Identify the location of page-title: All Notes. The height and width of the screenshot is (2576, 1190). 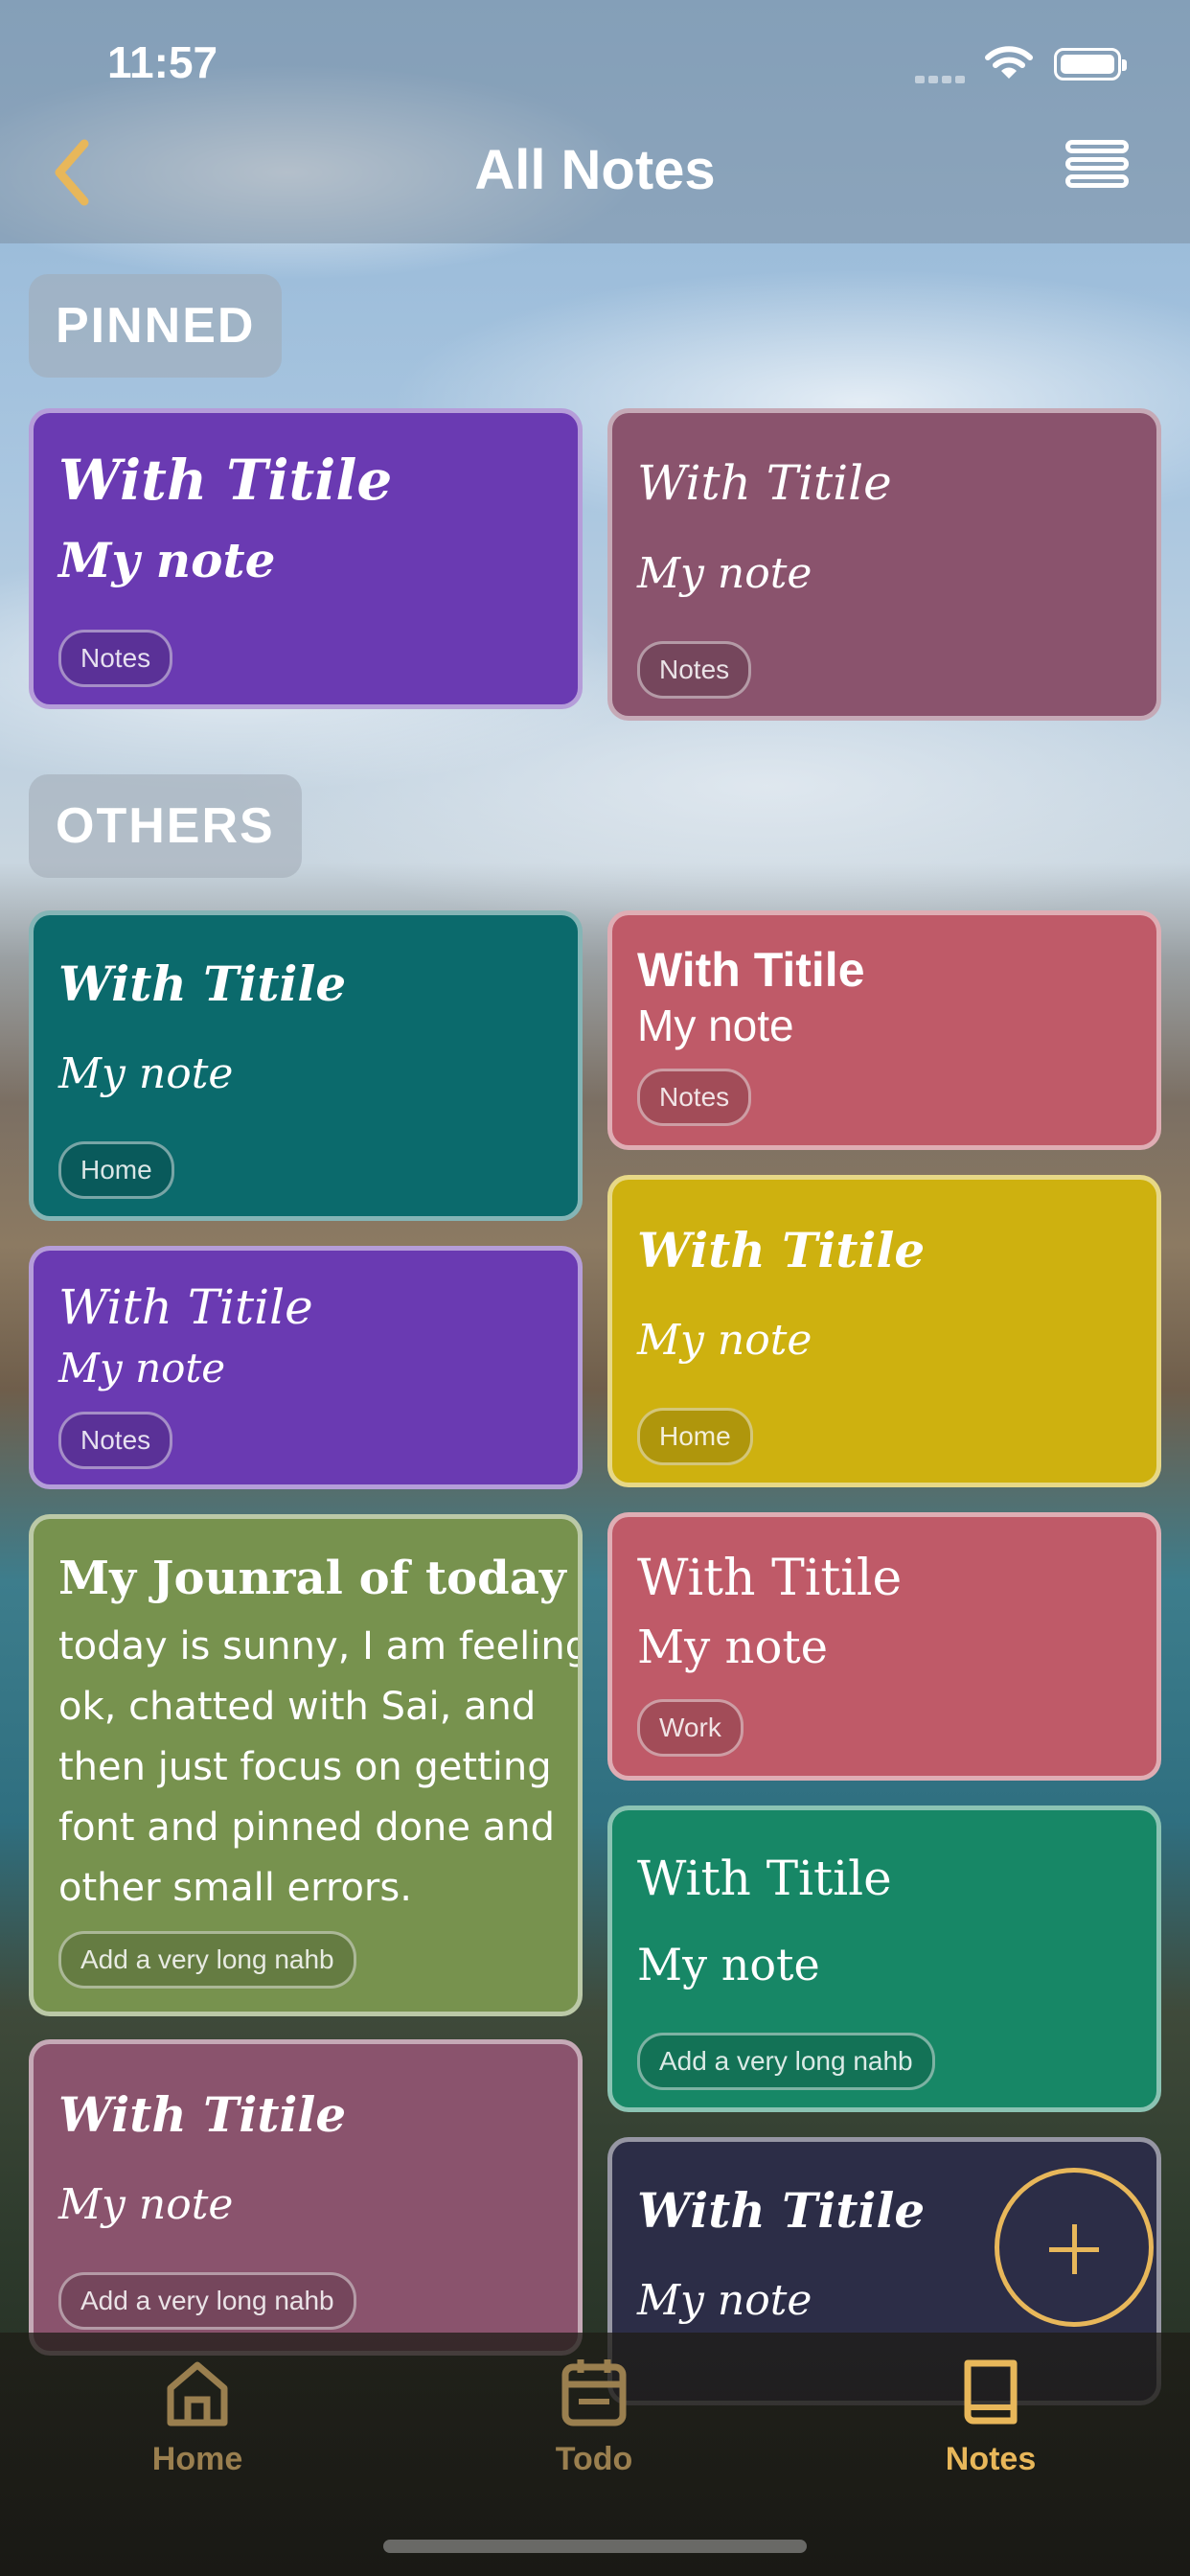
(595, 170).